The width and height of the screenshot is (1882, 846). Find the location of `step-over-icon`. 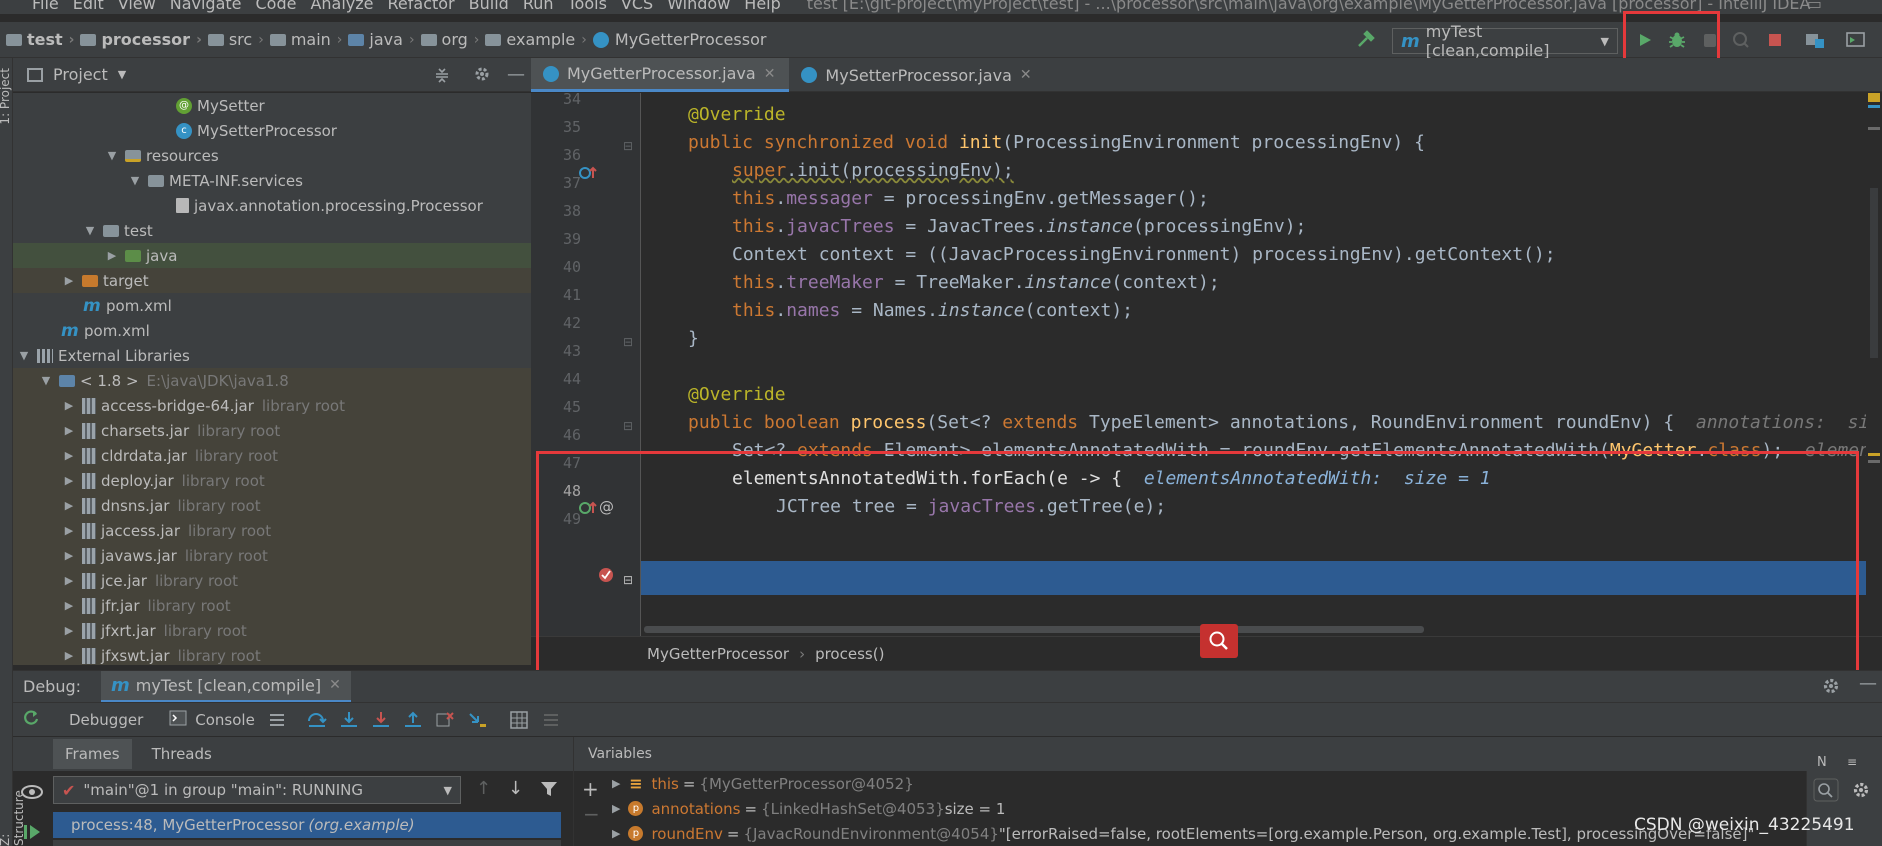

step-over-icon is located at coordinates (317, 720).